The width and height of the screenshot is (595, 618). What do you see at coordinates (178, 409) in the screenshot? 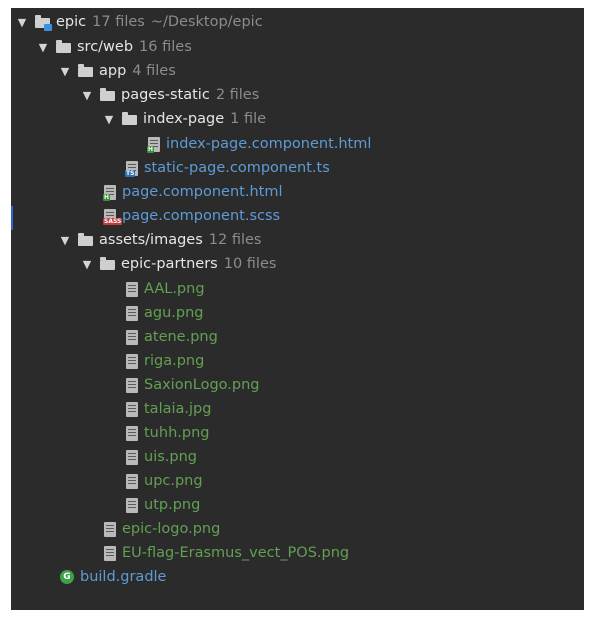
I see `tree-item-label: talaia.jpg` at bounding box center [178, 409].